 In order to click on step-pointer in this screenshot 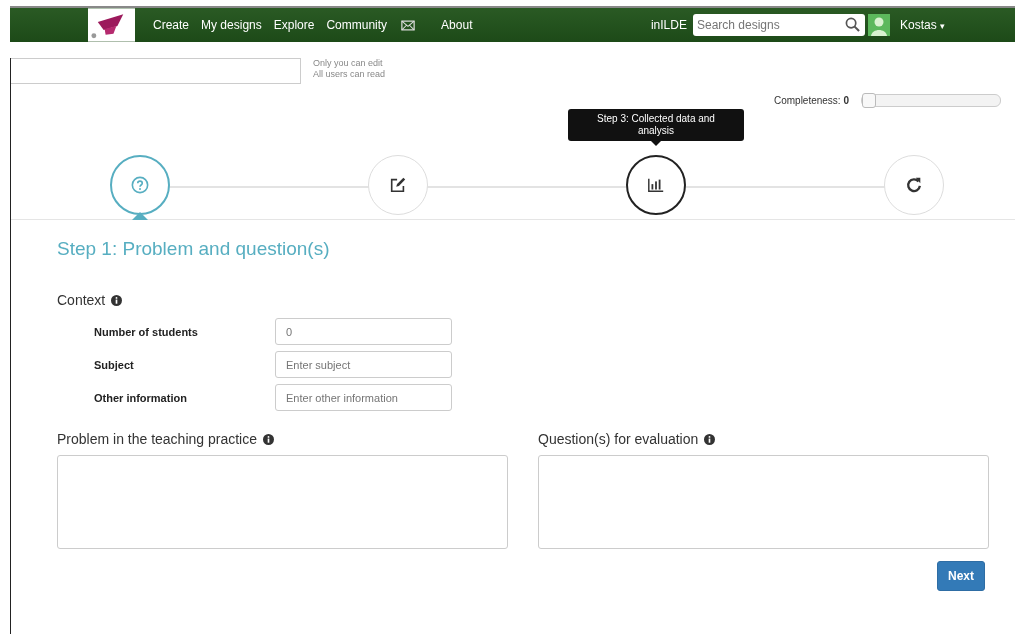, I will do `click(140, 216)`.